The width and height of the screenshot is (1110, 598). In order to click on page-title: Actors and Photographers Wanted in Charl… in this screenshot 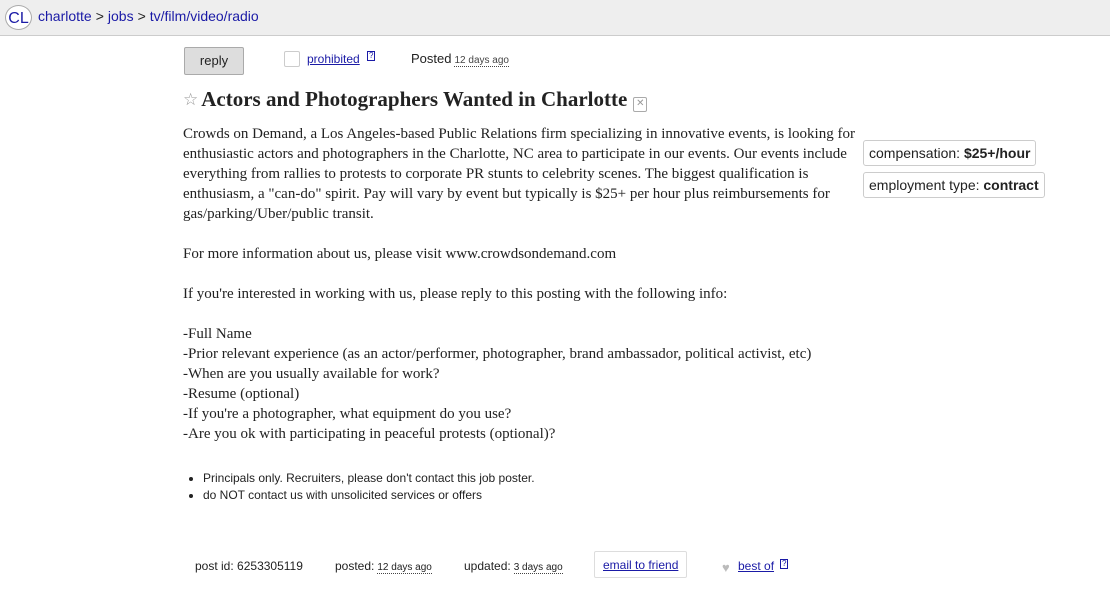, I will do `click(414, 99)`.